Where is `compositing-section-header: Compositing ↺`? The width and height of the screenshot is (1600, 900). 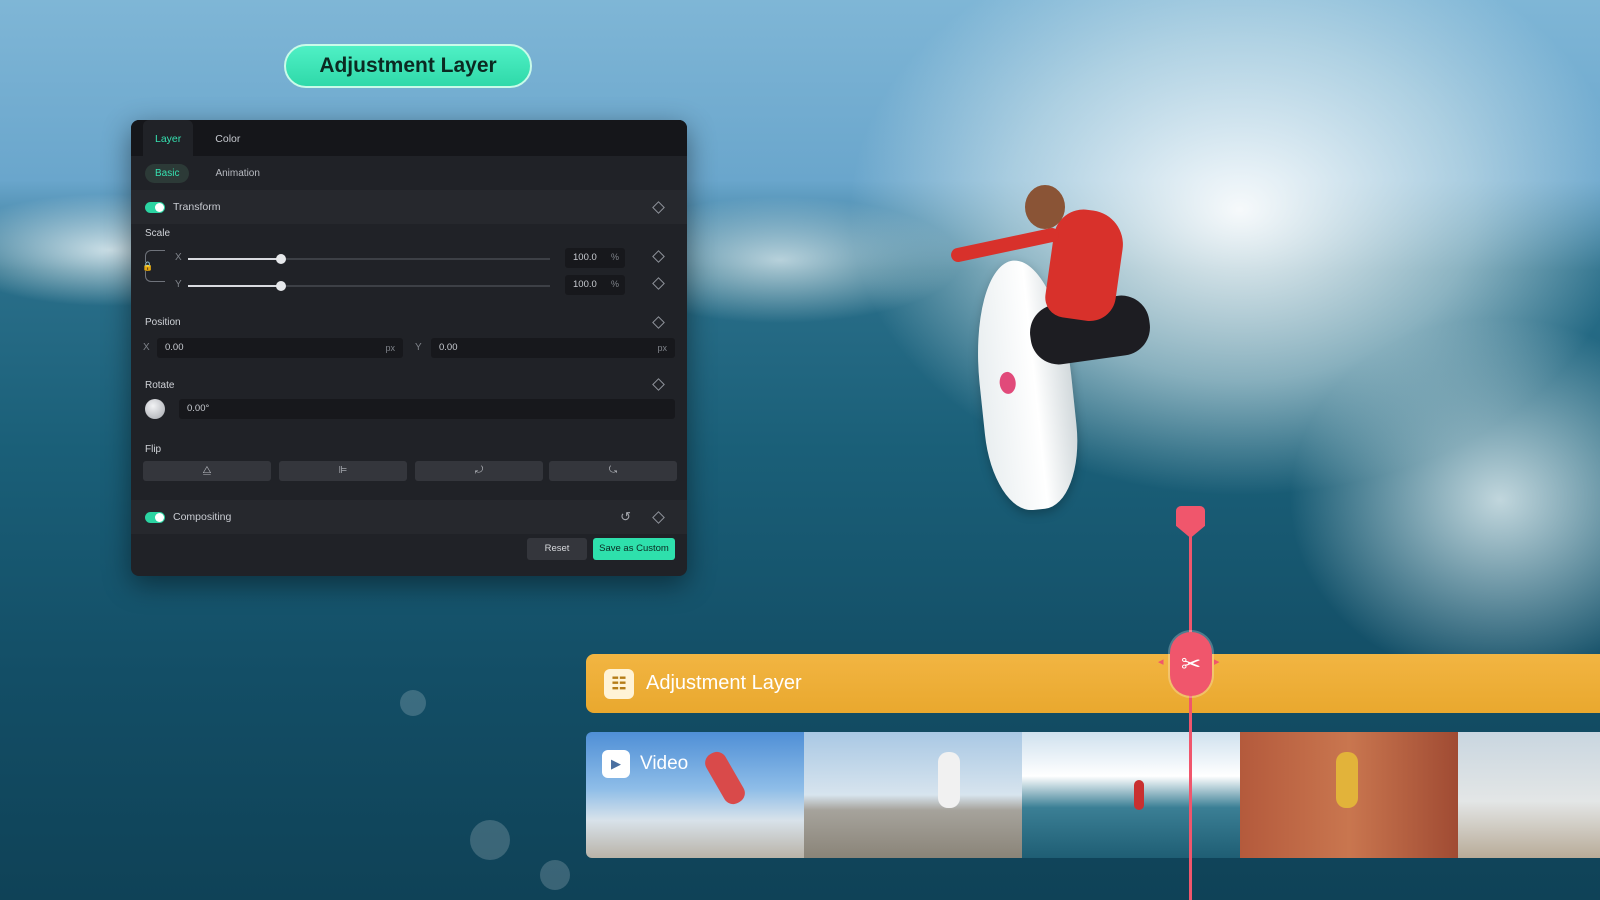
compositing-section-header: Compositing ↺ is located at coordinates (409, 517).